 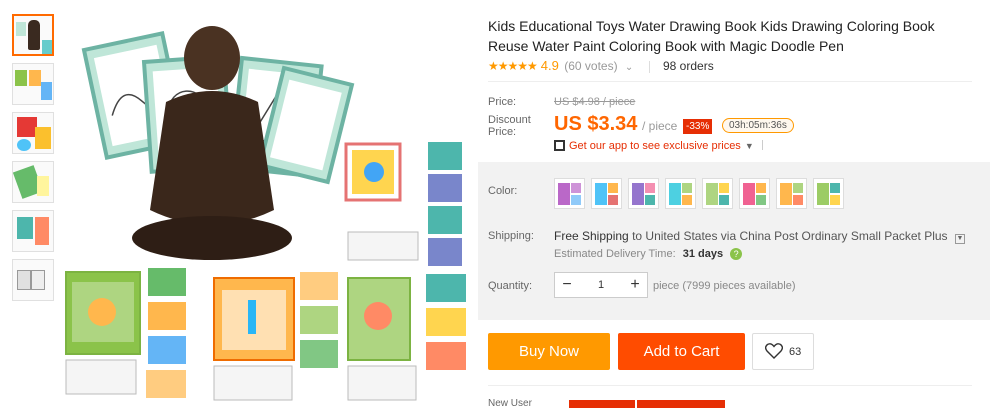 I want to click on buy-now-button: Buy Now, so click(x=549, y=351).